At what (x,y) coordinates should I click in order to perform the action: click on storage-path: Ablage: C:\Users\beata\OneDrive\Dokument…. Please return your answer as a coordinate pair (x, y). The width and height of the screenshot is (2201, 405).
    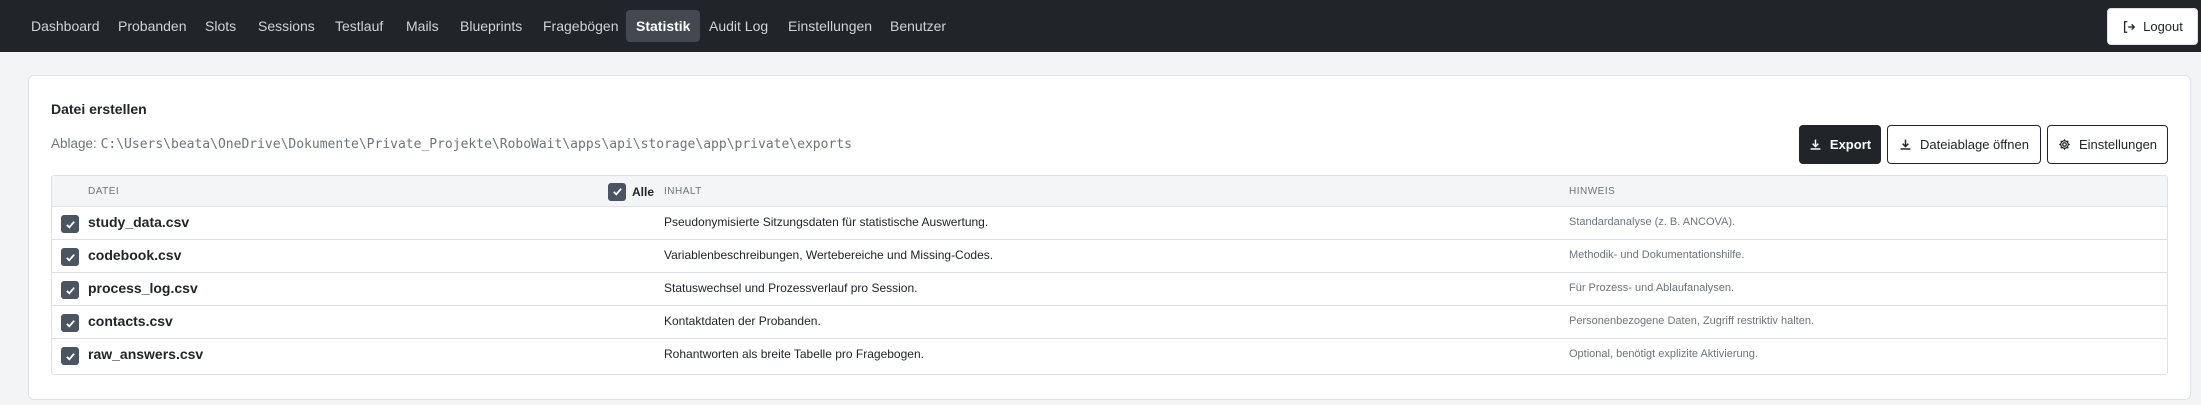
    Looking at the image, I should click on (451, 144).